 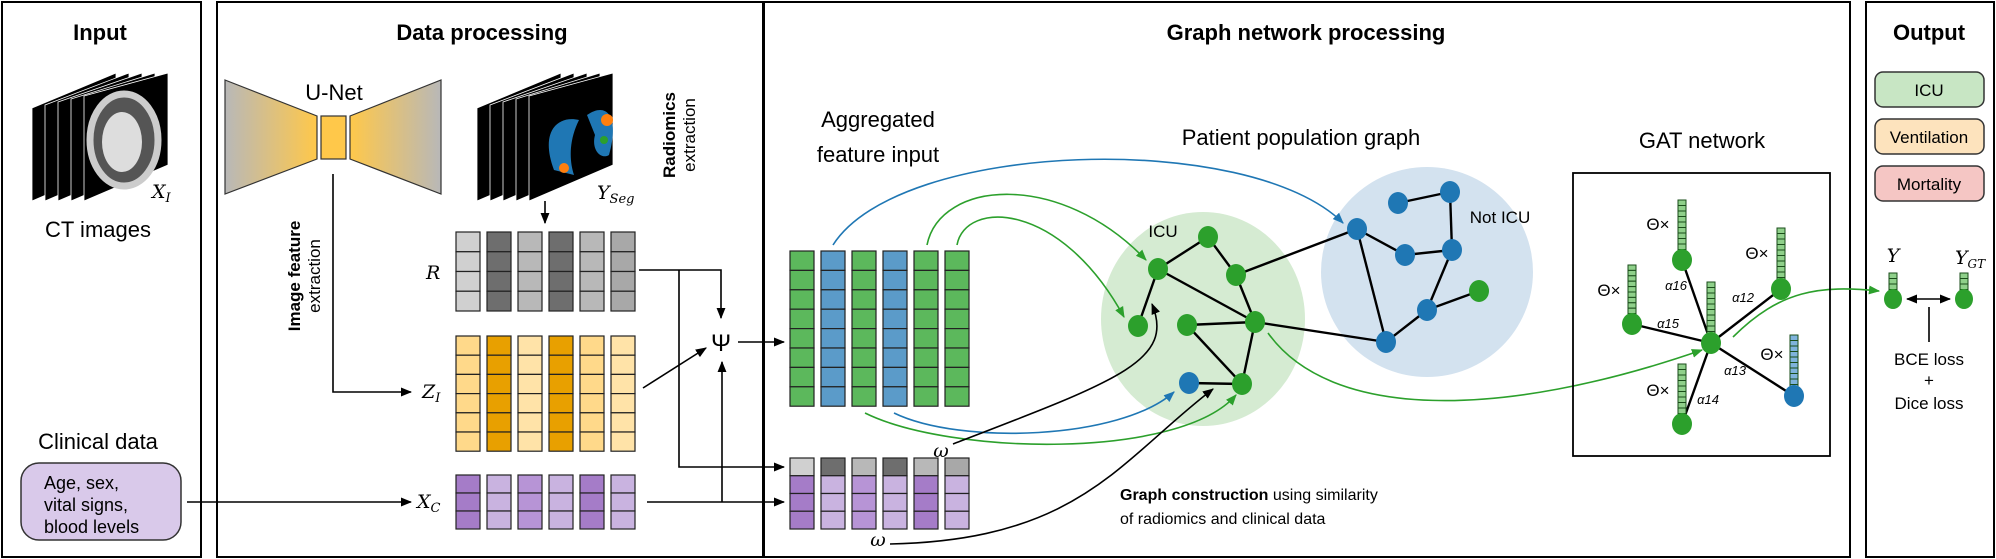 I want to click on clinical-line-1: Age, sex,, so click(x=81, y=483).